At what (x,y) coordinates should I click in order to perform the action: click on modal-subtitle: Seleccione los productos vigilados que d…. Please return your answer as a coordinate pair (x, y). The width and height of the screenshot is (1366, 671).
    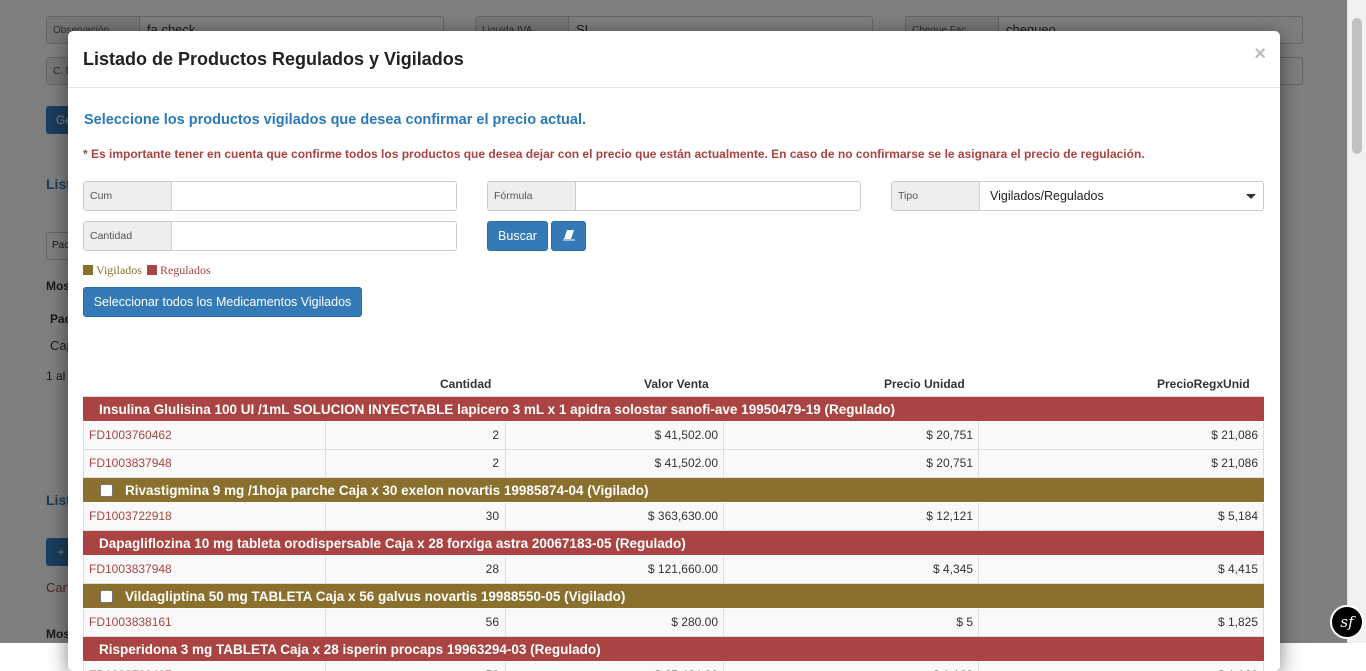
    Looking at the image, I should click on (335, 120).